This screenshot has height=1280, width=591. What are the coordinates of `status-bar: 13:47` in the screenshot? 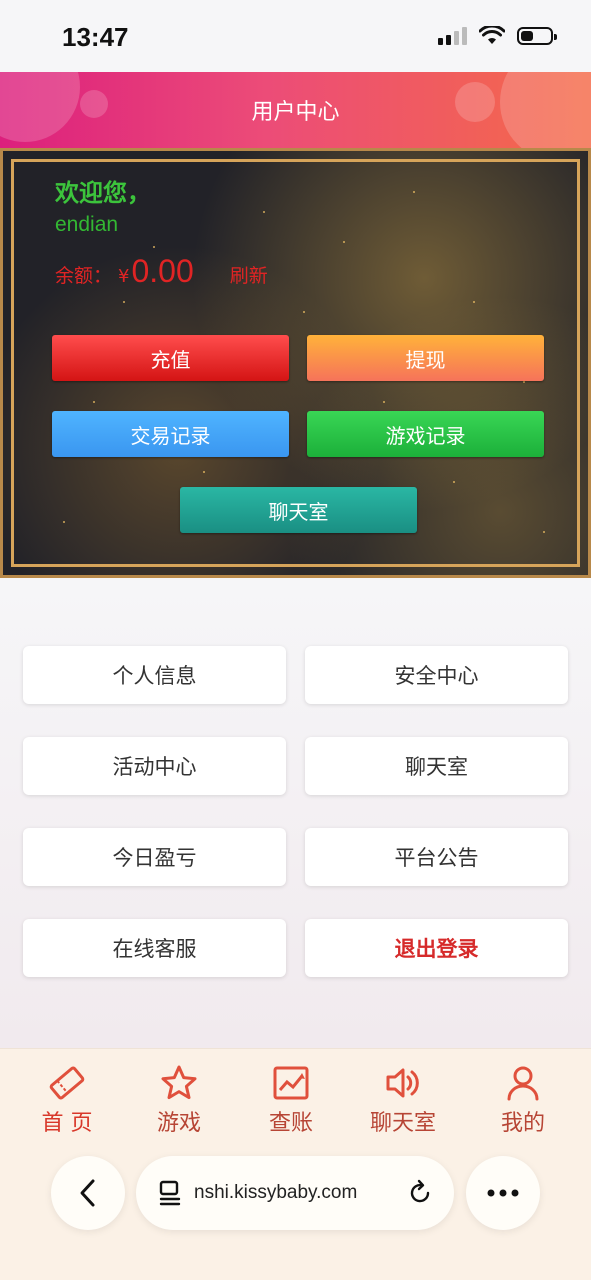 It's located at (295, 36).